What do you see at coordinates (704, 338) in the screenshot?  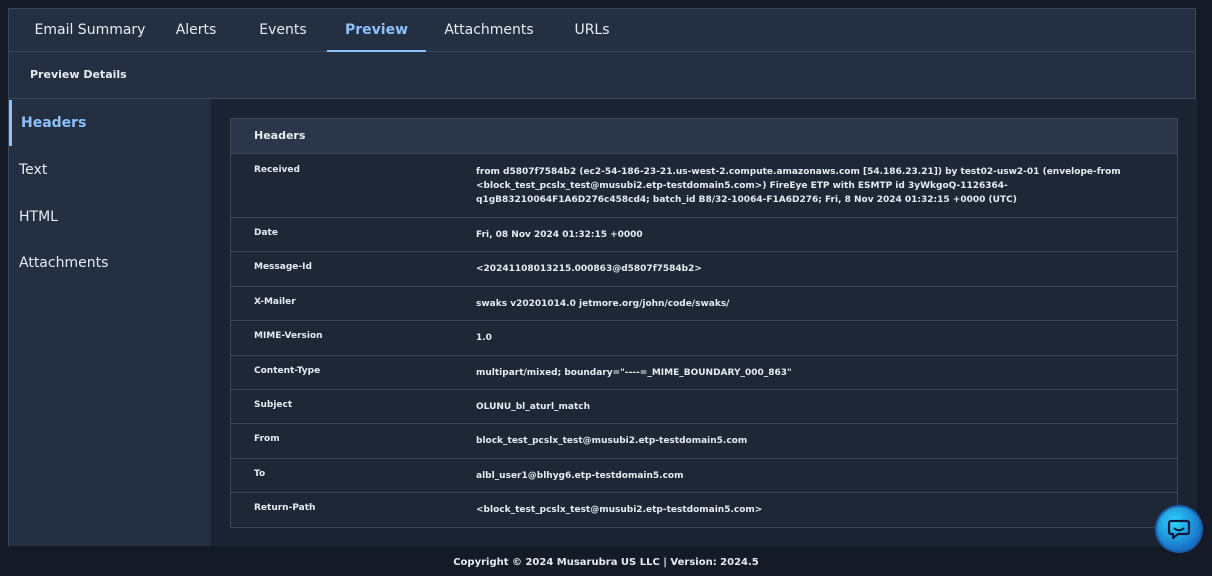 I see `header-row-mime-version: MIME-Version 1.0` at bounding box center [704, 338].